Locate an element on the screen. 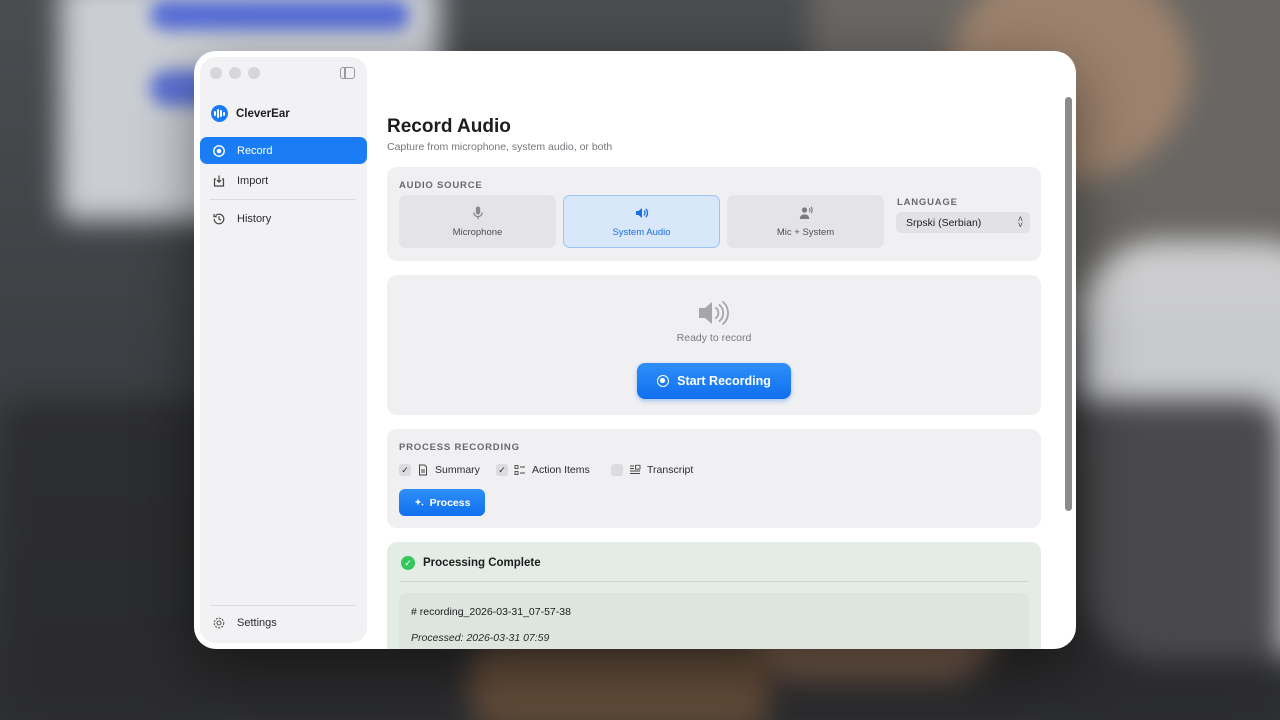 Image resolution: width=1280 pixels, height=720 pixels. button-label: Start Recording is located at coordinates (724, 381).